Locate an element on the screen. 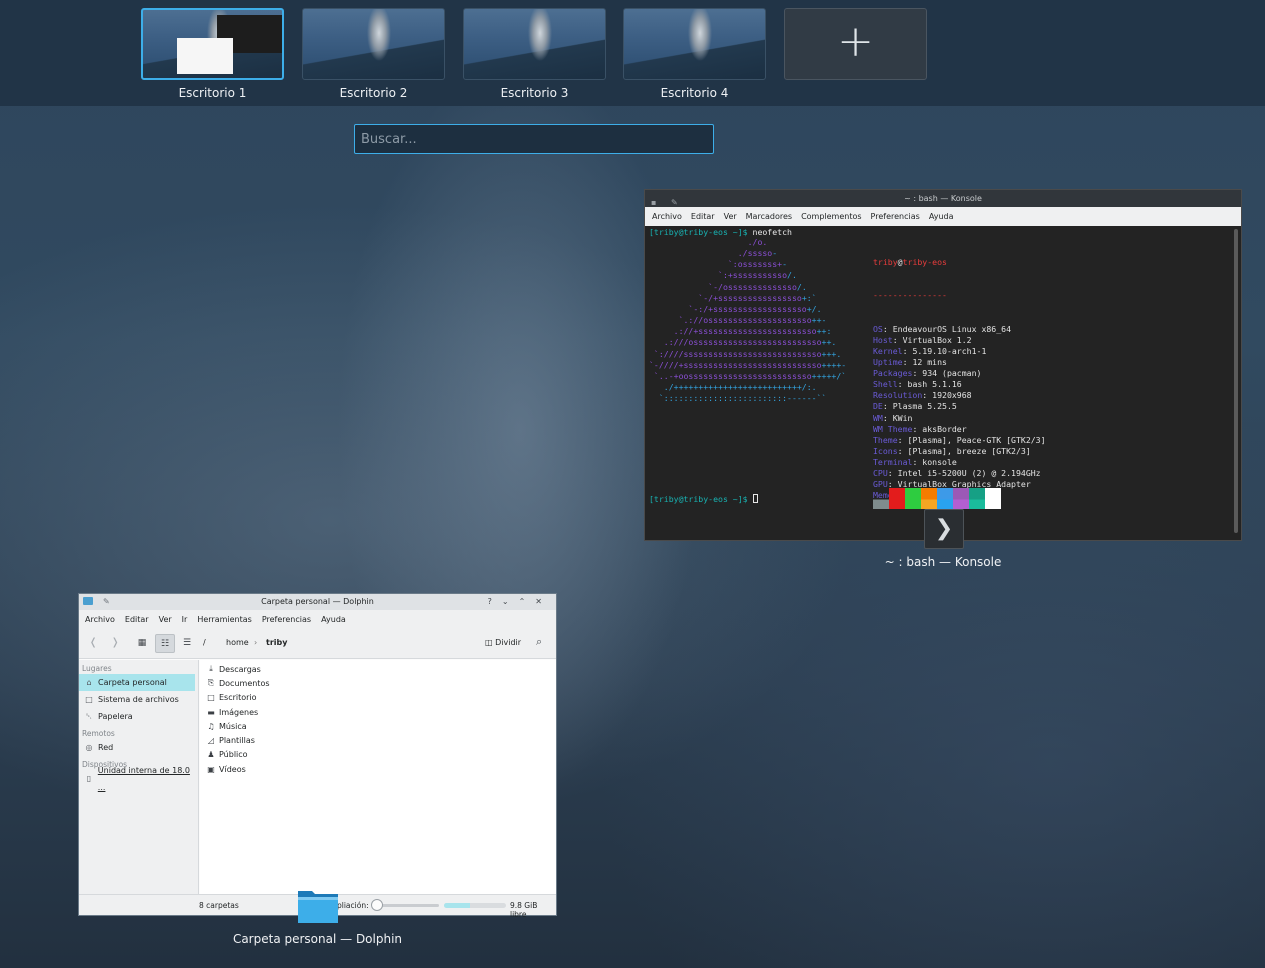  logo-line: `..-+oosssssssssssssssssssssssso+++++/` is located at coordinates (747, 376).